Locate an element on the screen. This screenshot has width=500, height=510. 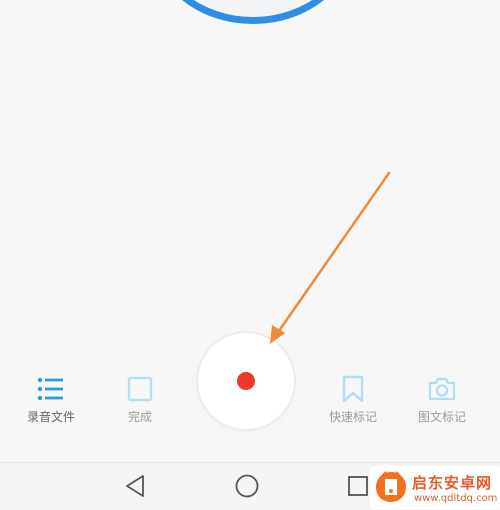
recents-button is located at coordinates (358, 488).